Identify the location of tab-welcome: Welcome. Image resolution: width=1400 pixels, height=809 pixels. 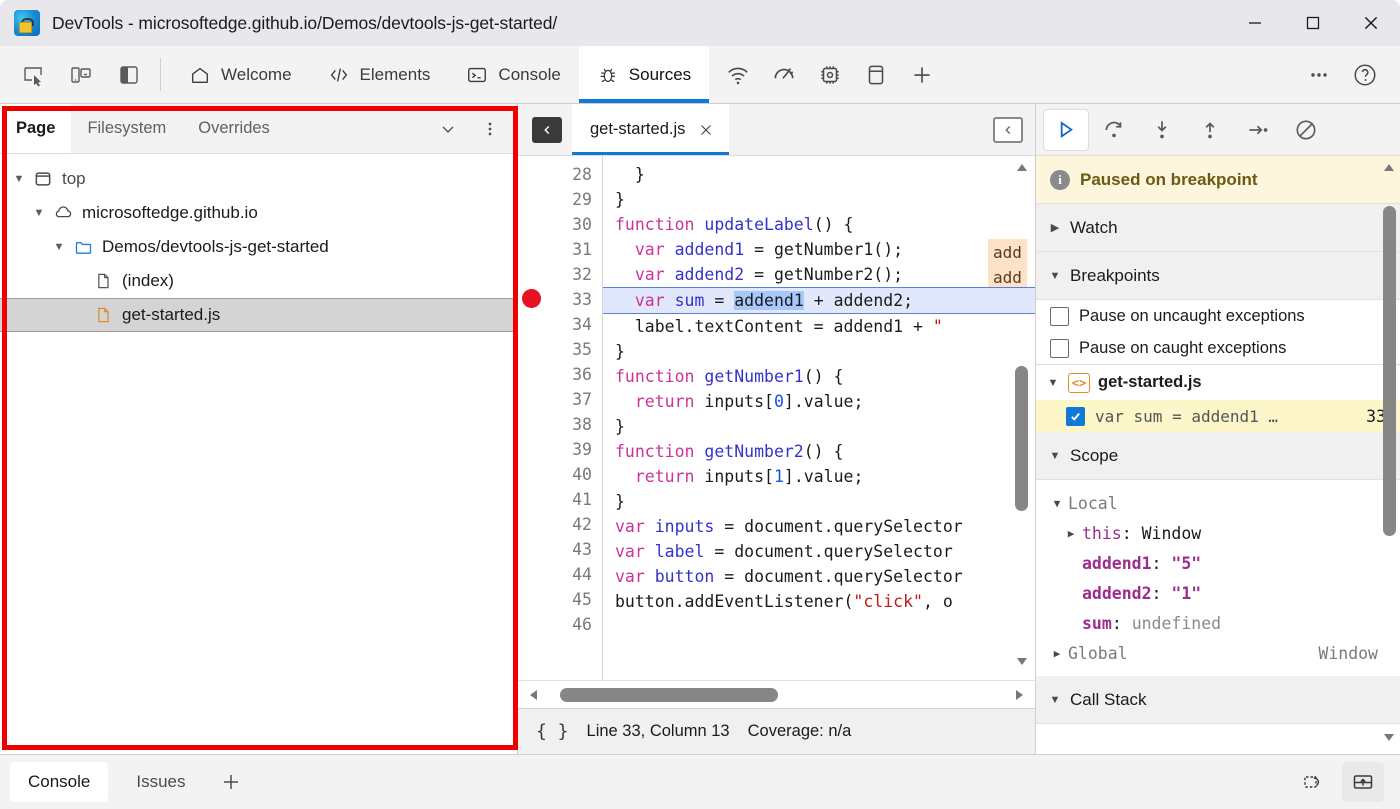
(240, 74).